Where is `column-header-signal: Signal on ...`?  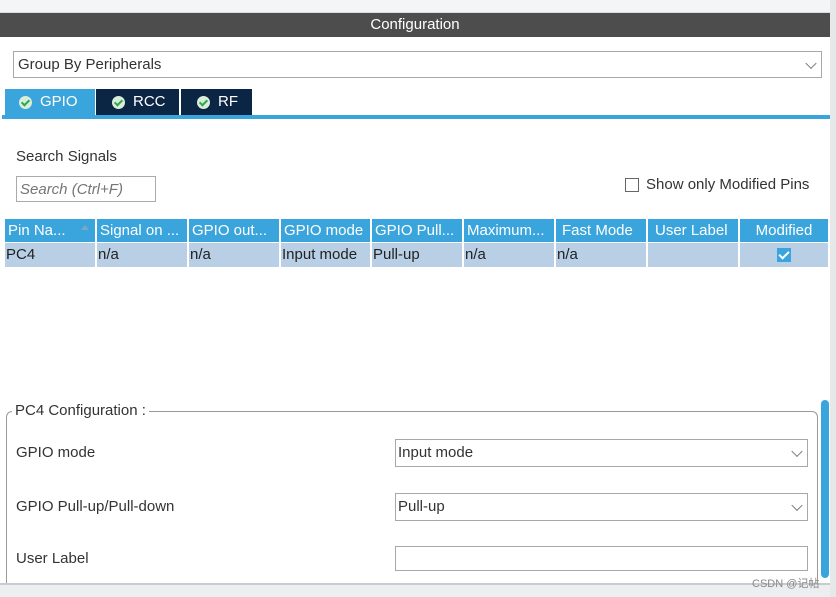
column-header-signal: Signal on ... is located at coordinates (142, 230).